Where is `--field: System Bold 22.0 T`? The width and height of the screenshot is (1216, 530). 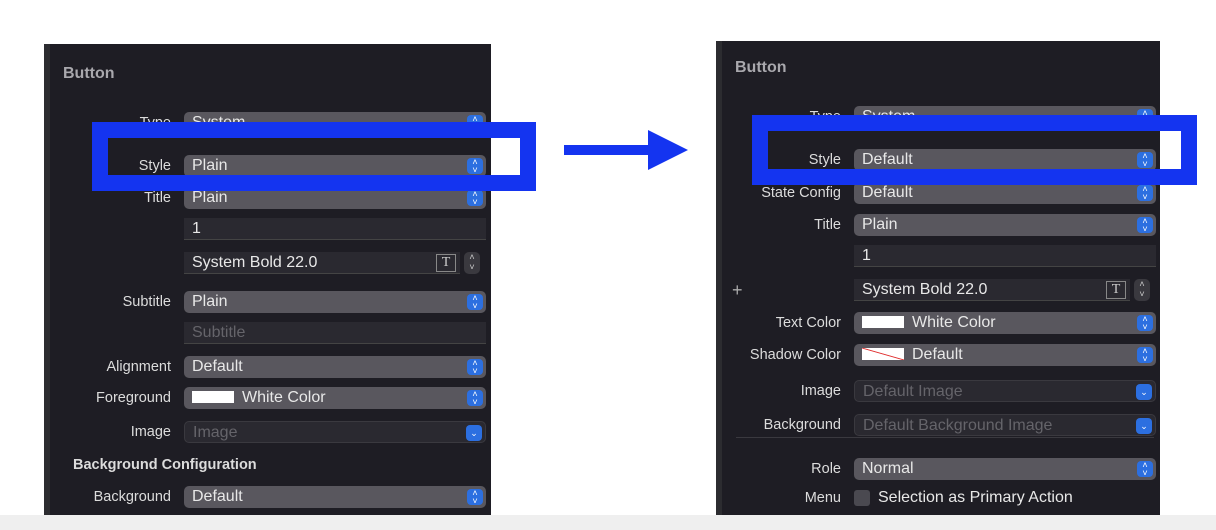
--field: System Bold 22.0 T is located at coordinates (992, 290).